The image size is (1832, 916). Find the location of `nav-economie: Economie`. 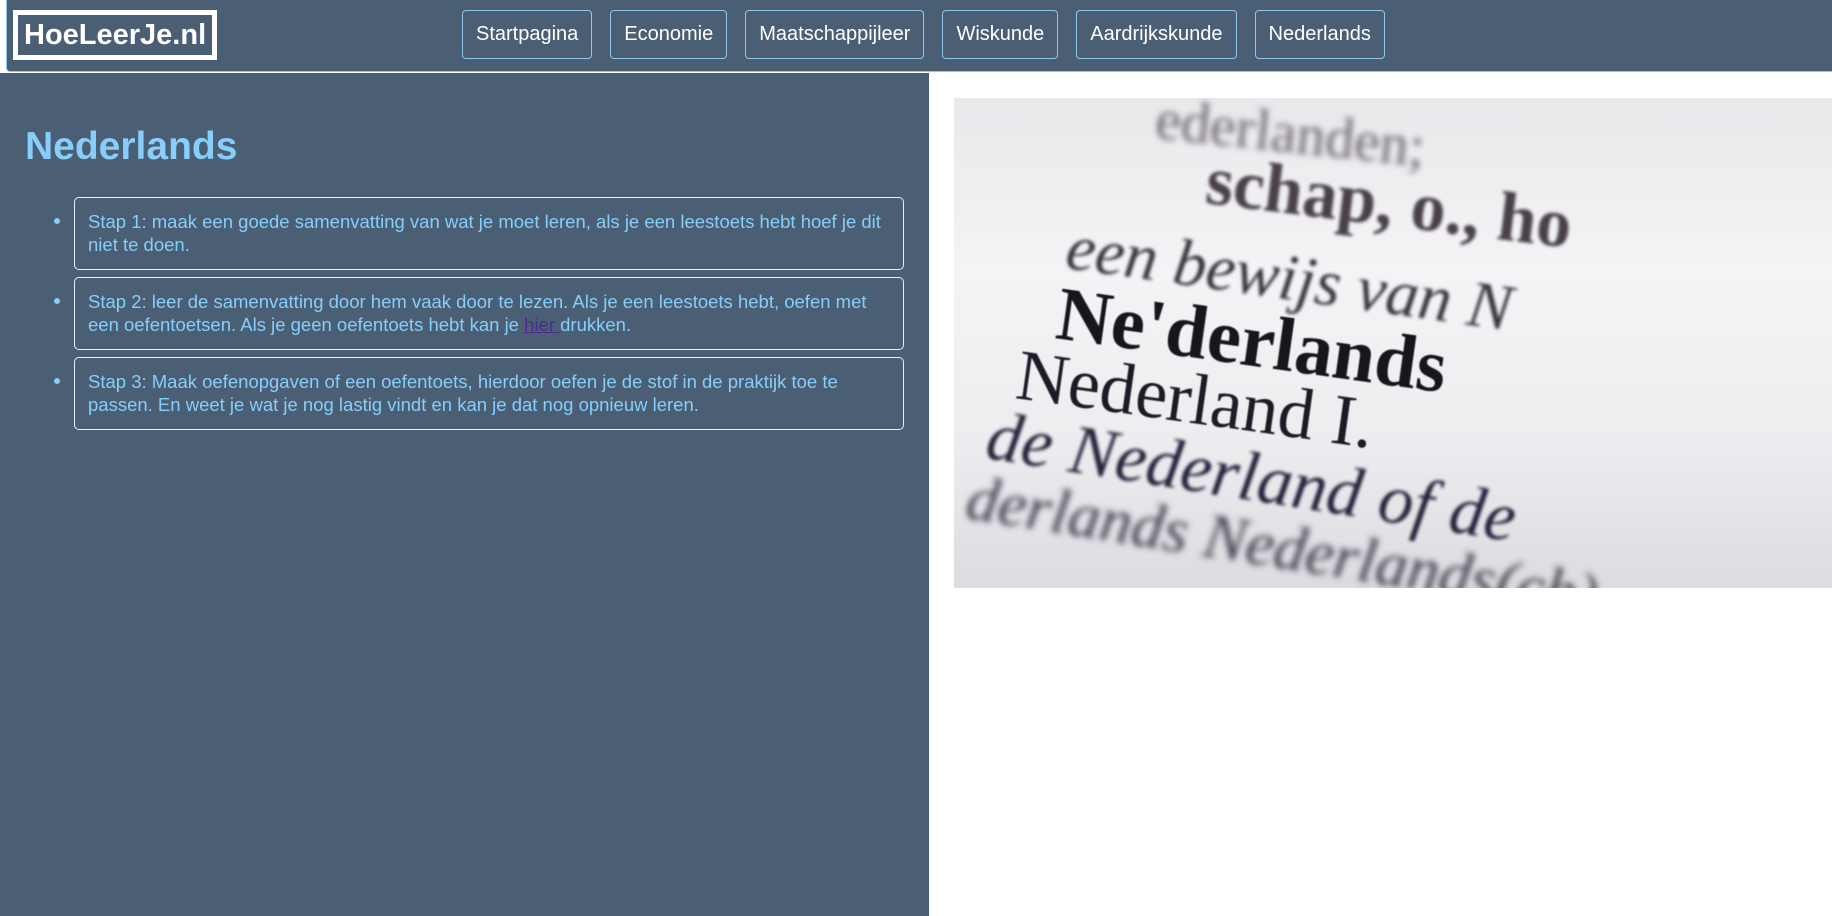

nav-economie: Economie is located at coordinates (669, 34).